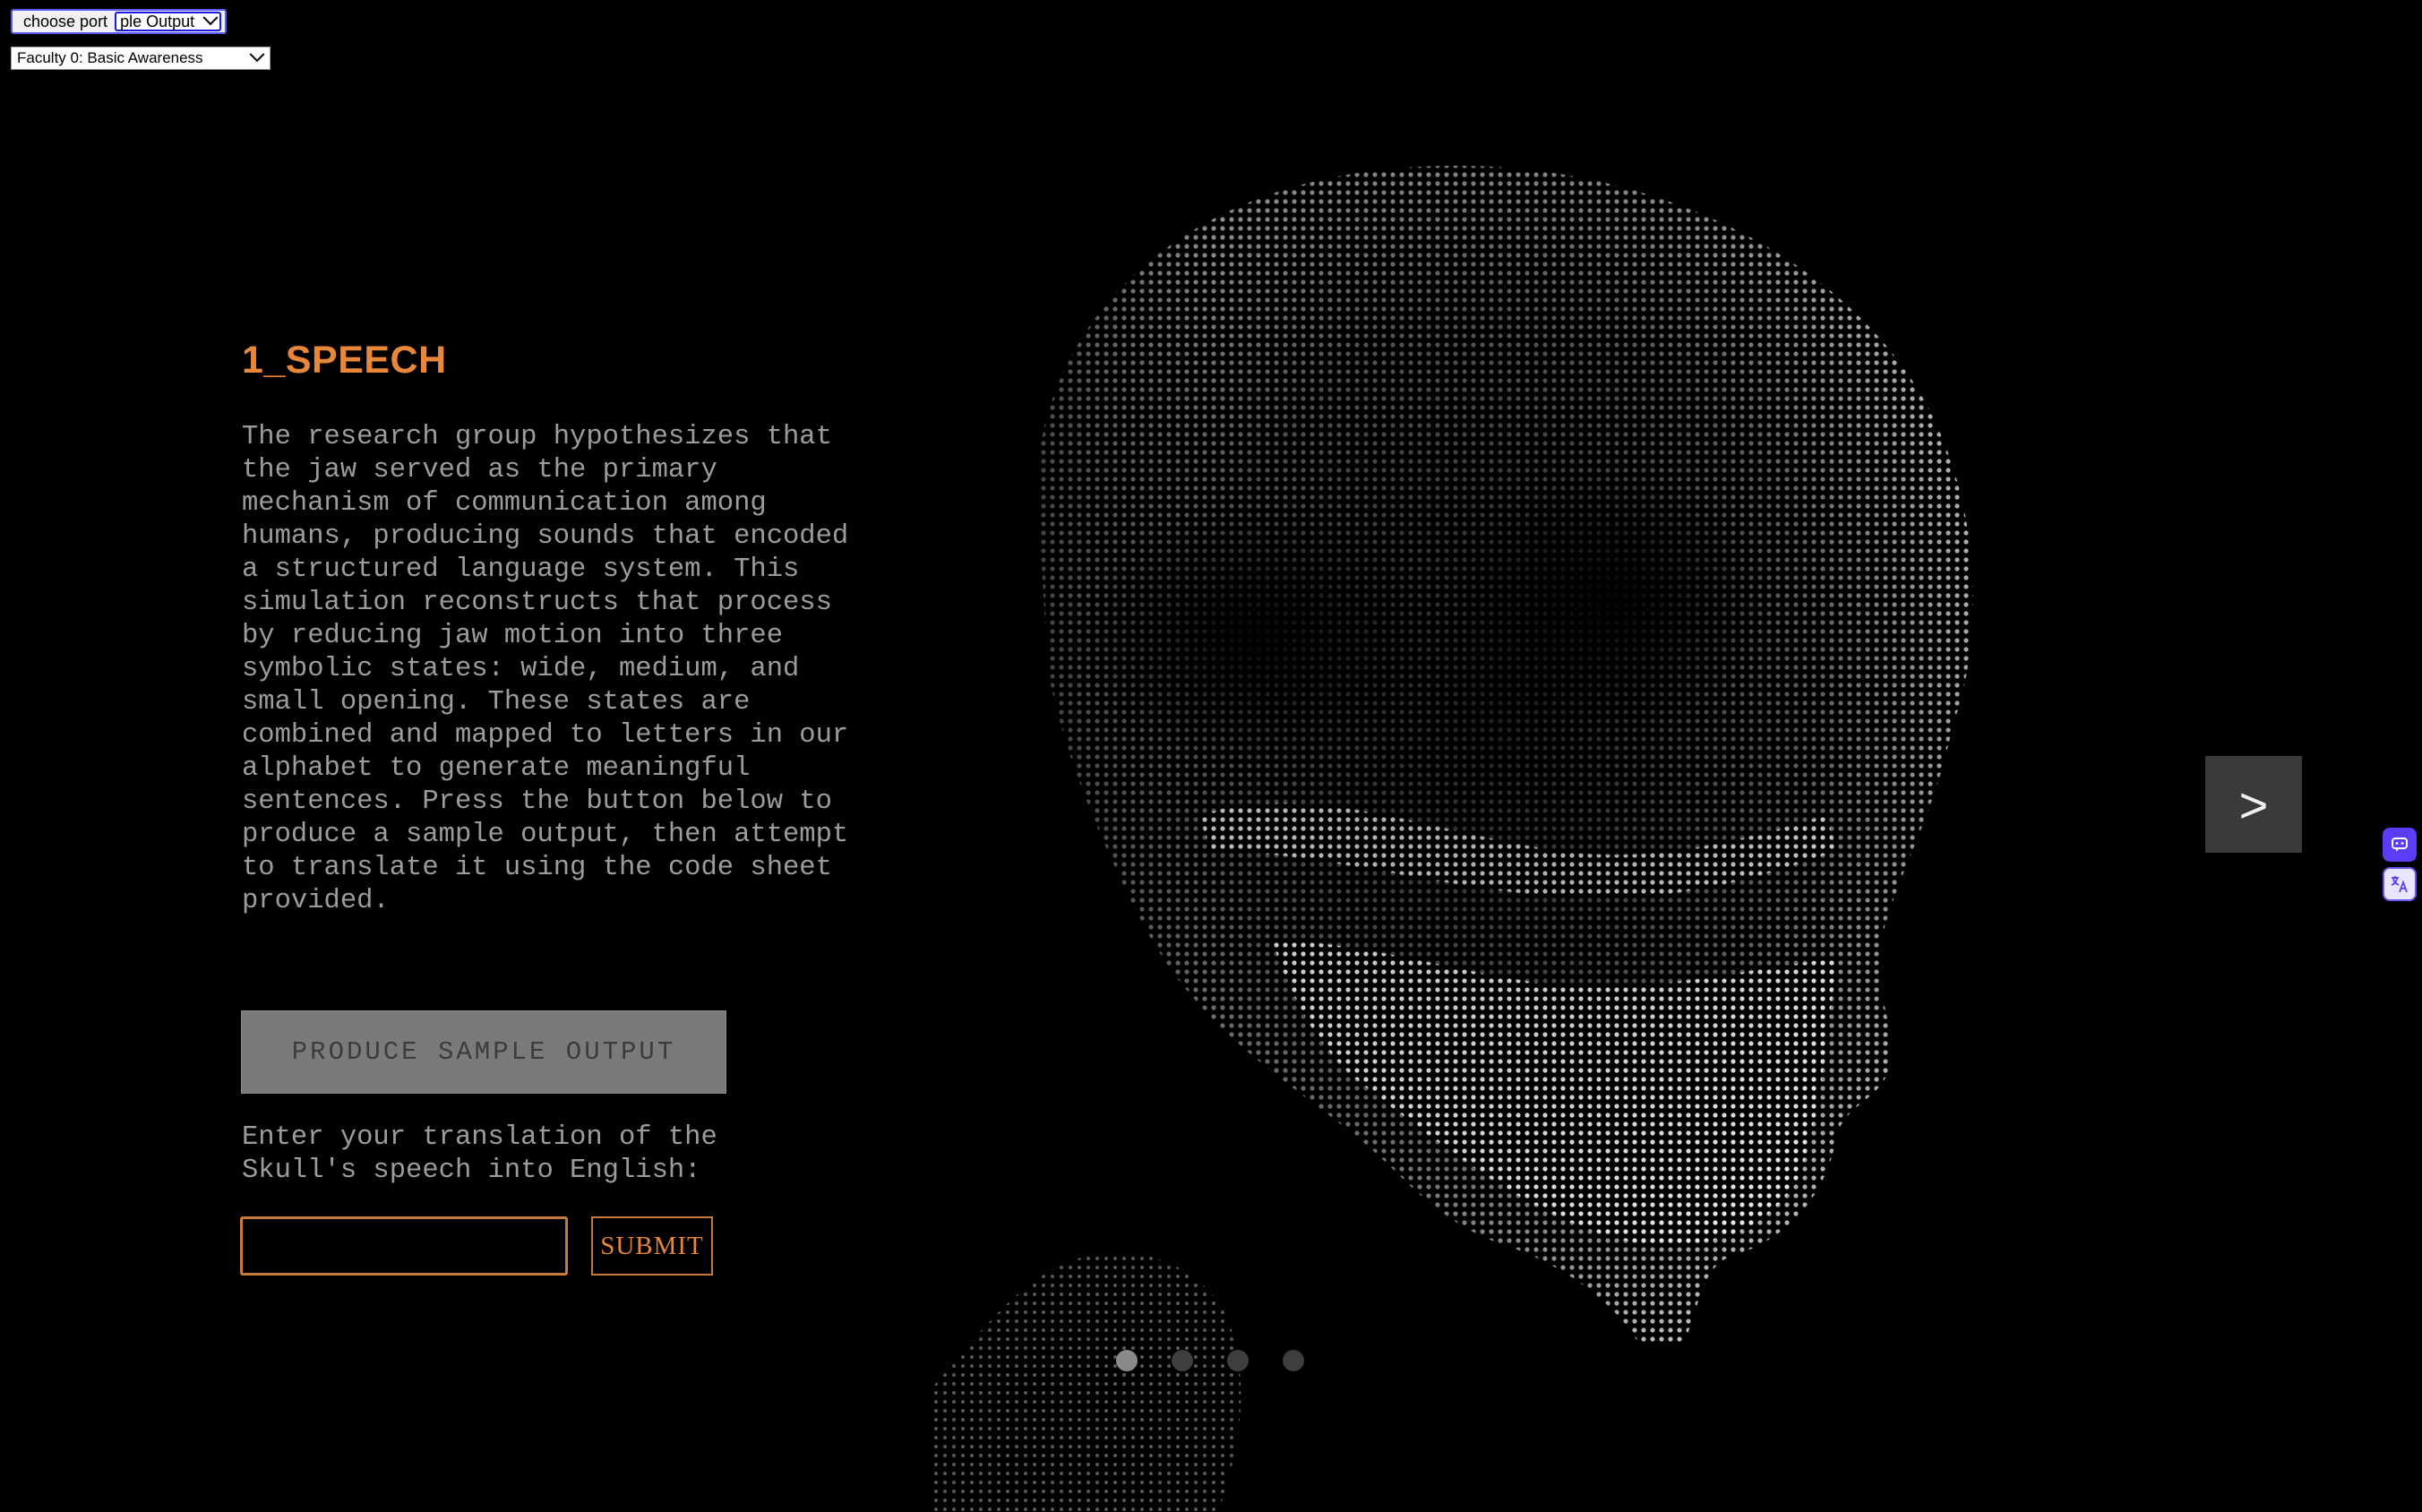 The width and height of the screenshot is (2422, 1512). I want to click on faculty-select-value: Faculty 0: Basic Awareness, so click(110, 58).